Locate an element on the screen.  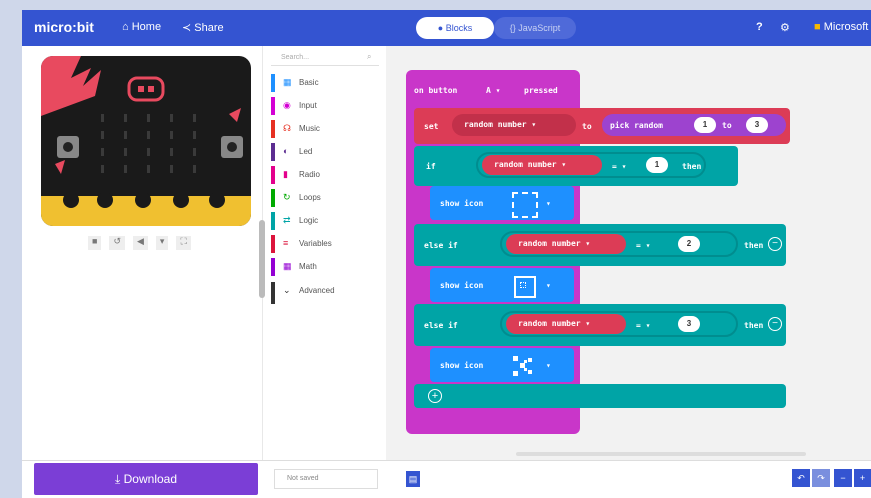
compare-block-2: random number ▾ = ▾ 2 is located at coordinates (619, 244).